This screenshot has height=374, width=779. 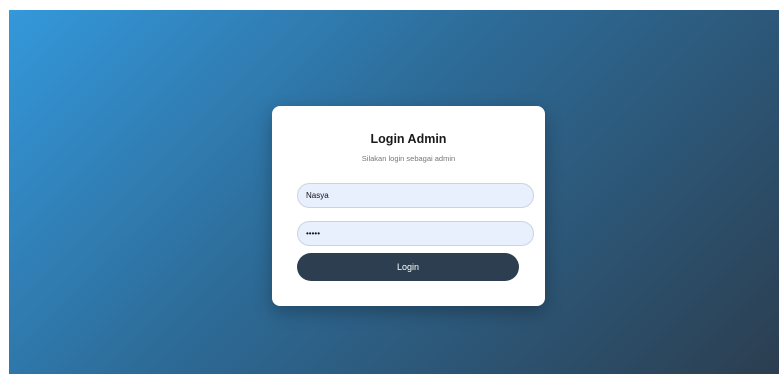 What do you see at coordinates (408, 267) in the screenshot?
I see `login-button: Login` at bounding box center [408, 267].